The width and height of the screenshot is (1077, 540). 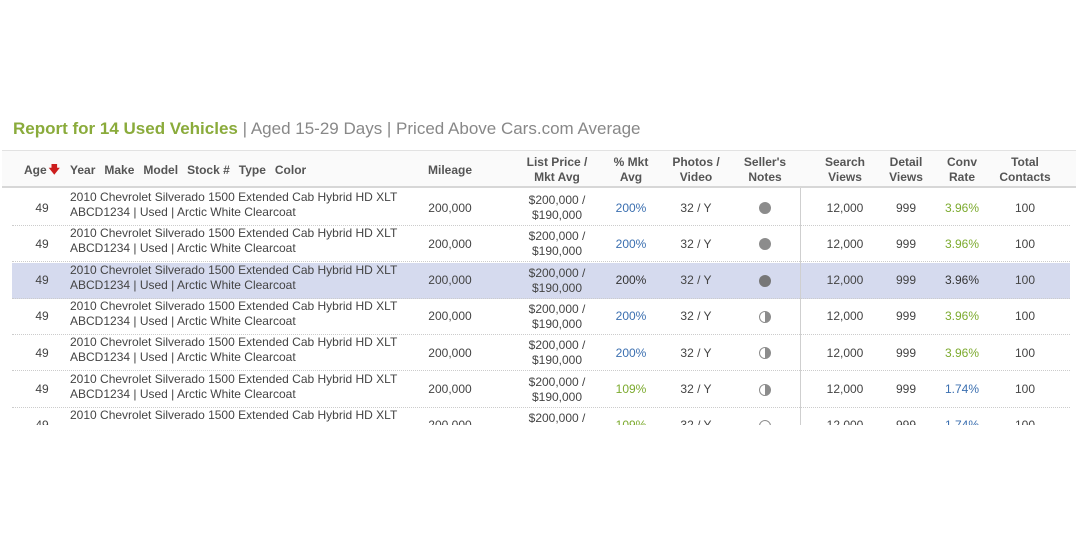 I want to click on column-header-list-price-line1: List Price /, so click(x=557, y=162).